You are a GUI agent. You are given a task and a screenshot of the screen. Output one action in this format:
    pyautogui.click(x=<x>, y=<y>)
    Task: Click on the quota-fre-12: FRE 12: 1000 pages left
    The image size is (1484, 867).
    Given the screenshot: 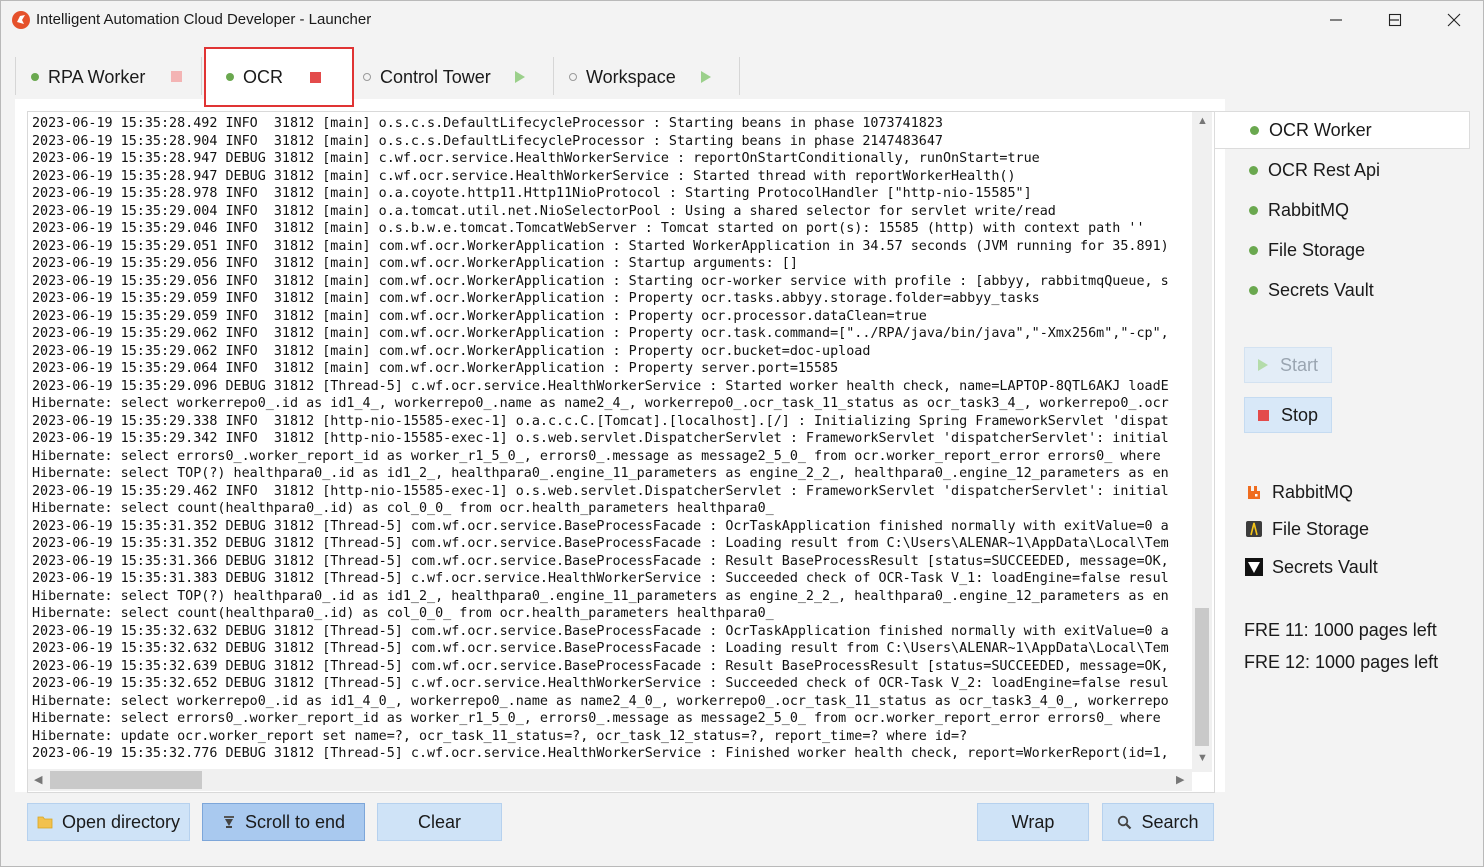 What is the action you would take?
    pyautogui.click(x=1341, y=662)
    